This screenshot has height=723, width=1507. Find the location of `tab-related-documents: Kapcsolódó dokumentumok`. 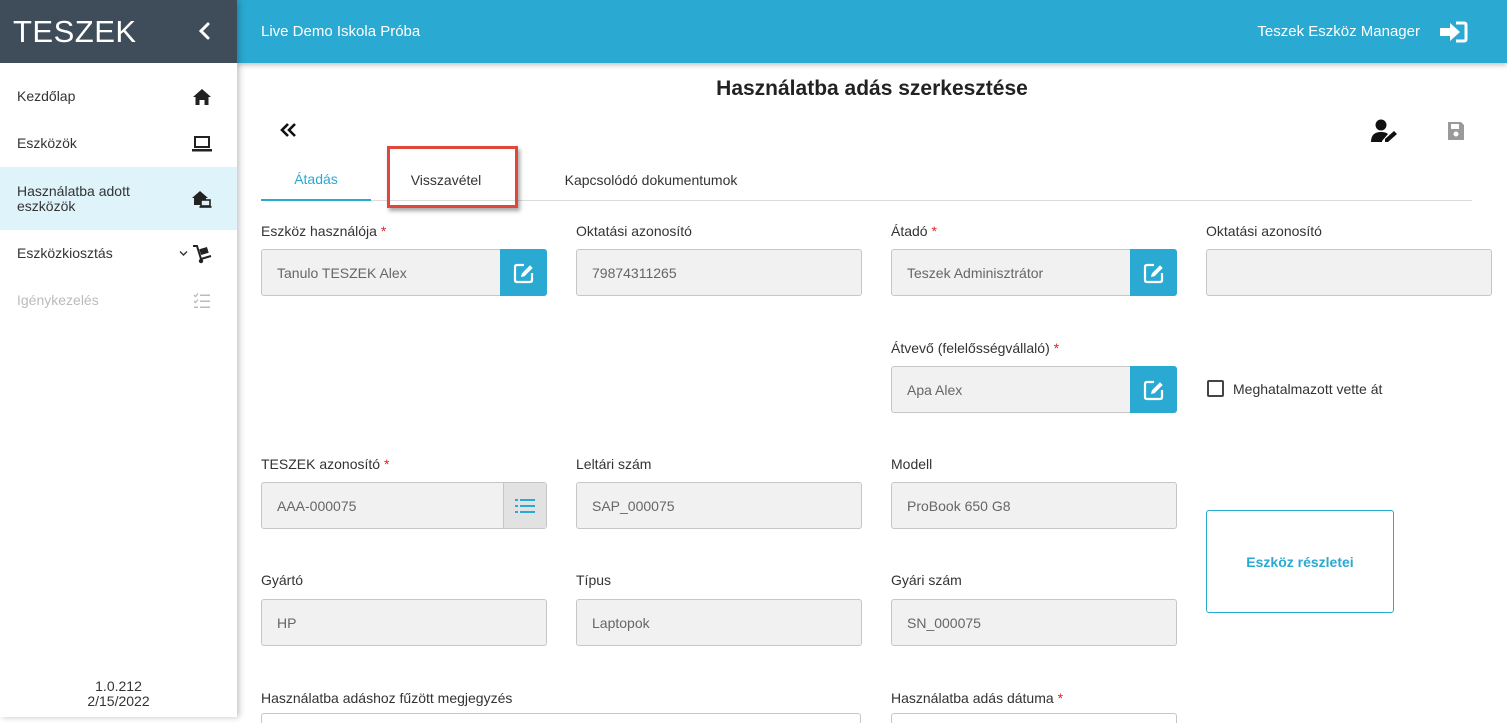

tab-related-documents: Kapcsolódó dokumentumok is located at coordinates (651, 180).